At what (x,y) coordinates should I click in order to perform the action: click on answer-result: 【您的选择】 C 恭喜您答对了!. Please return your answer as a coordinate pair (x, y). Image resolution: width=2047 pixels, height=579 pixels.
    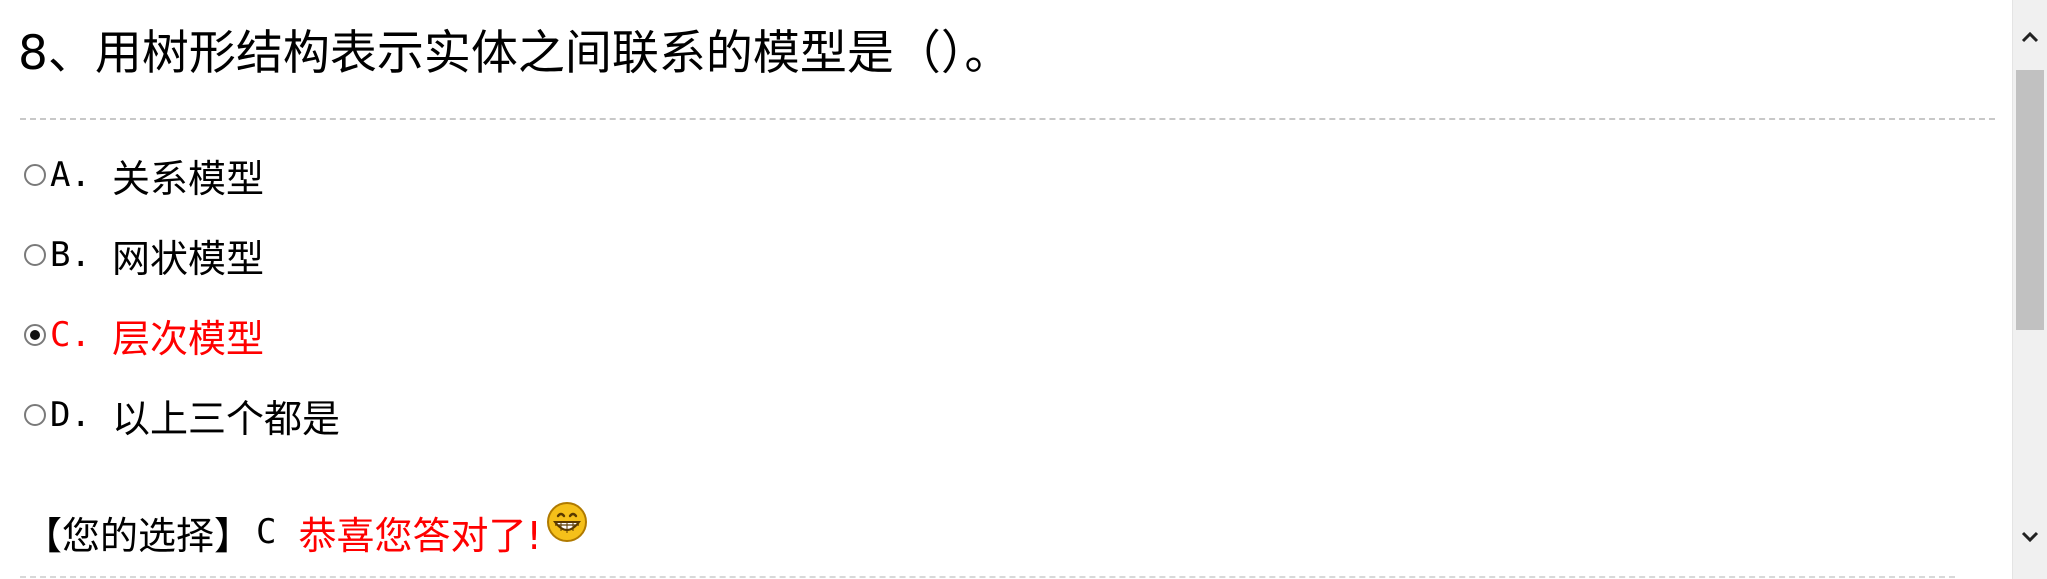
    Looking at the image, I should click on (306, 532).